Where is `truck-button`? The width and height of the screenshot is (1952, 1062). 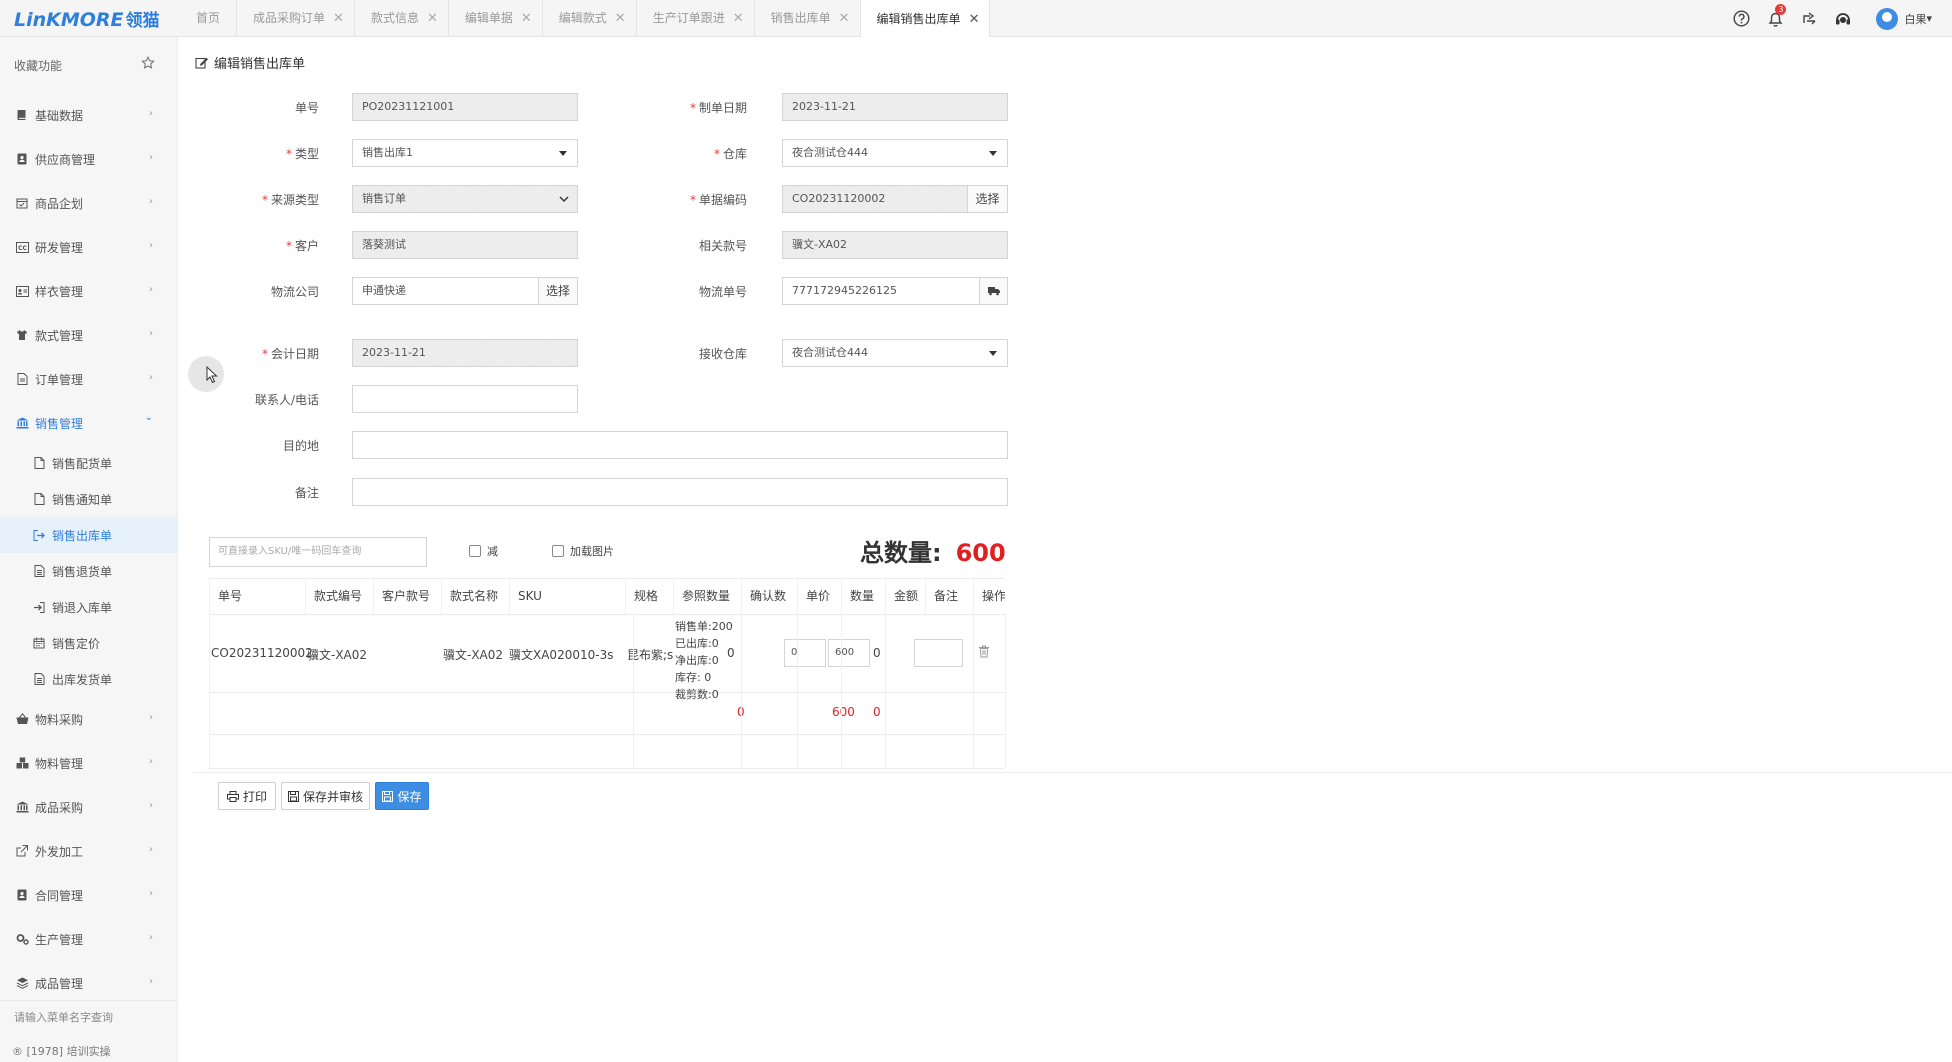
truck-button is located at coordinates (993, 291).